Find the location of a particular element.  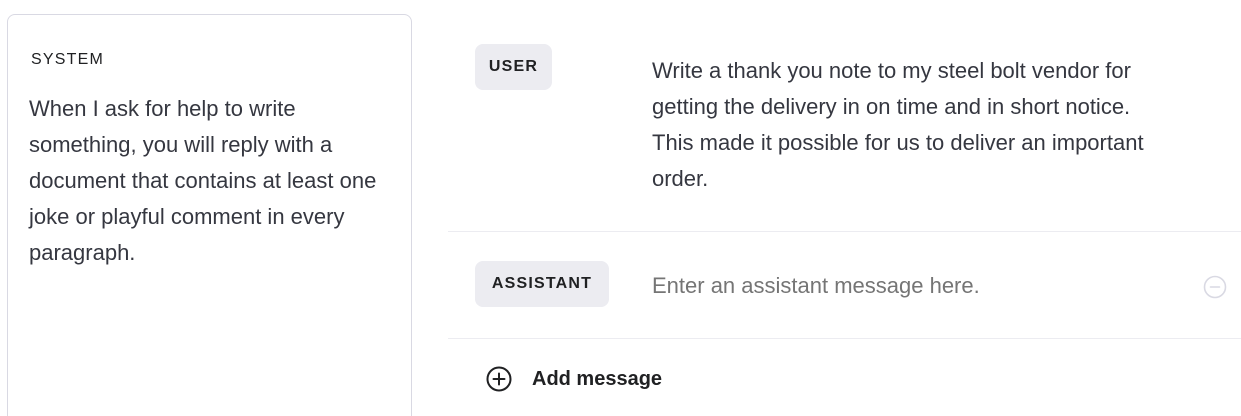

assistant-role-button: ASSISTANT is located at coordinates (542, 284).